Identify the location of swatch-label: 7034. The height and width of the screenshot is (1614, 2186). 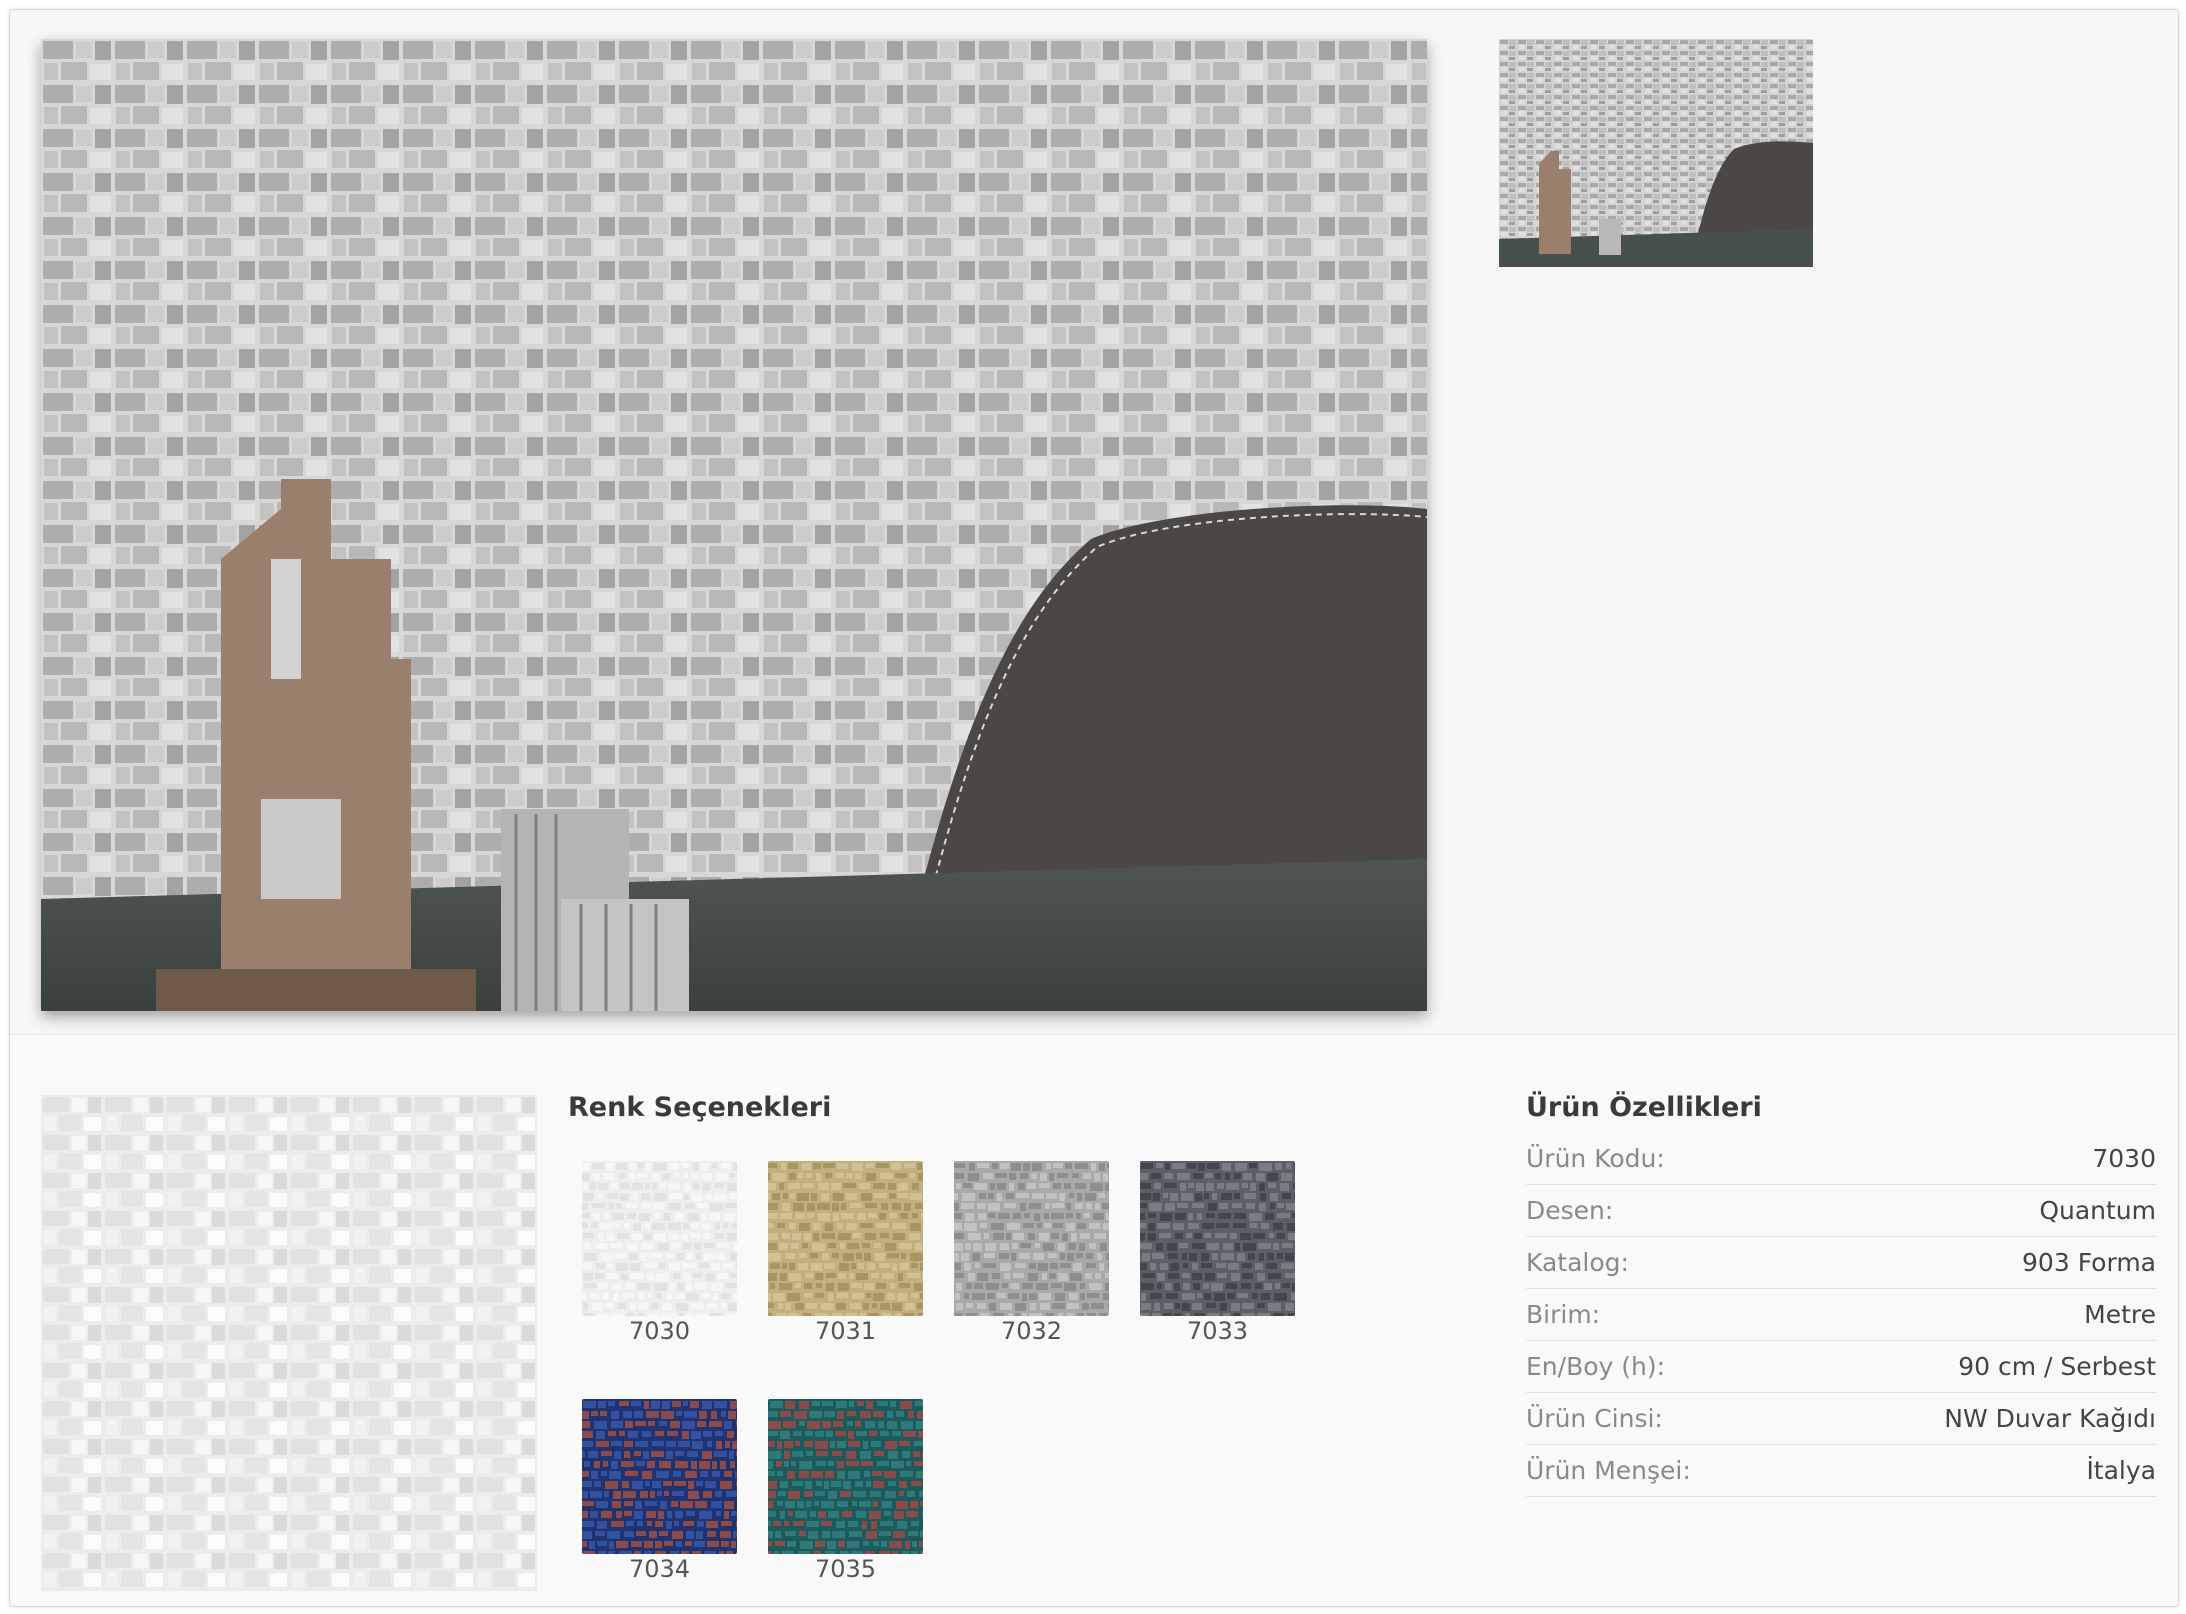
(659, 1569).